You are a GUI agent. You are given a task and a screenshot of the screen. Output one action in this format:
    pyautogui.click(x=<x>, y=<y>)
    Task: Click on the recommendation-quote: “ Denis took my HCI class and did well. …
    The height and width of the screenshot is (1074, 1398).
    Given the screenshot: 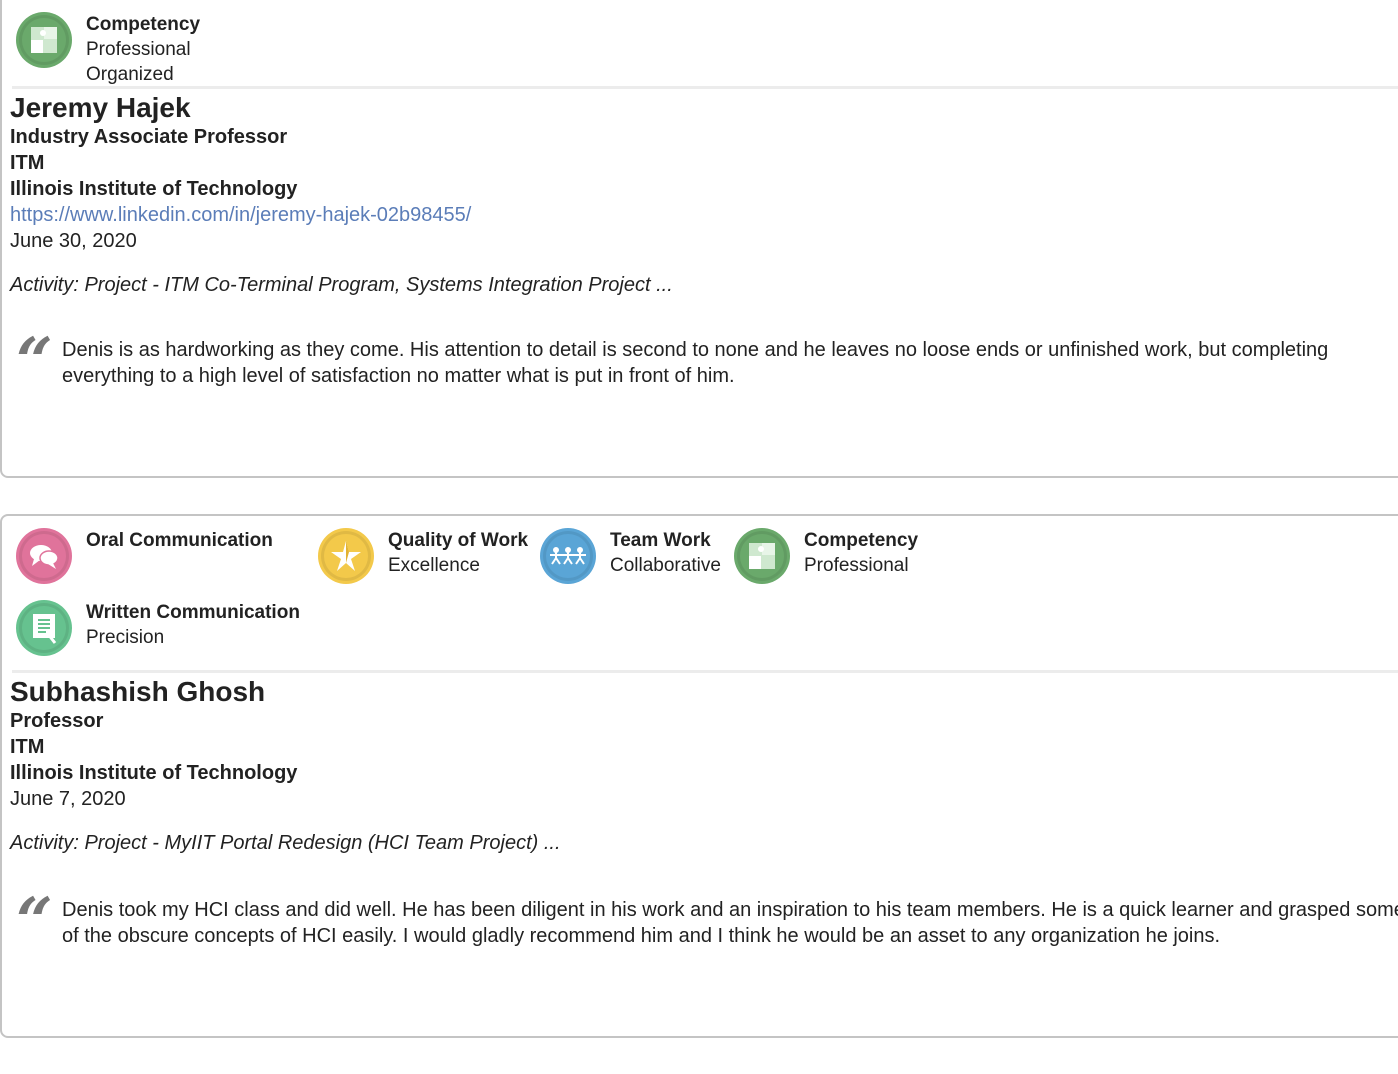 What is the action you would take?
    pyautogui.click(x=707, y=921)
    